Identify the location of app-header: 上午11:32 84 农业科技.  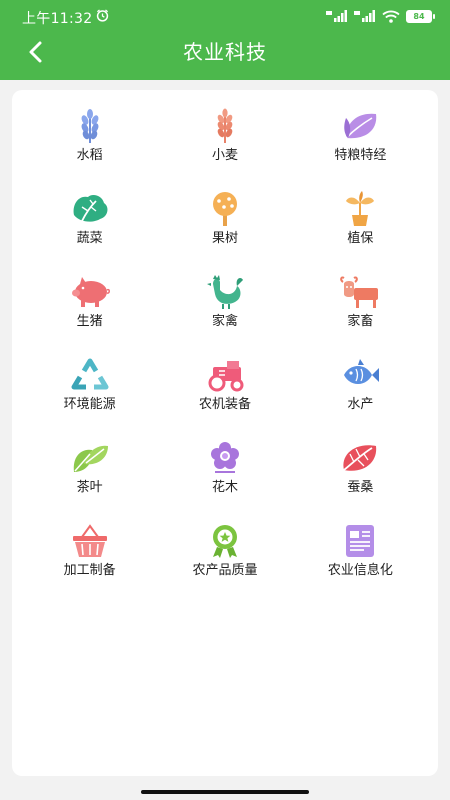
(225, 40).